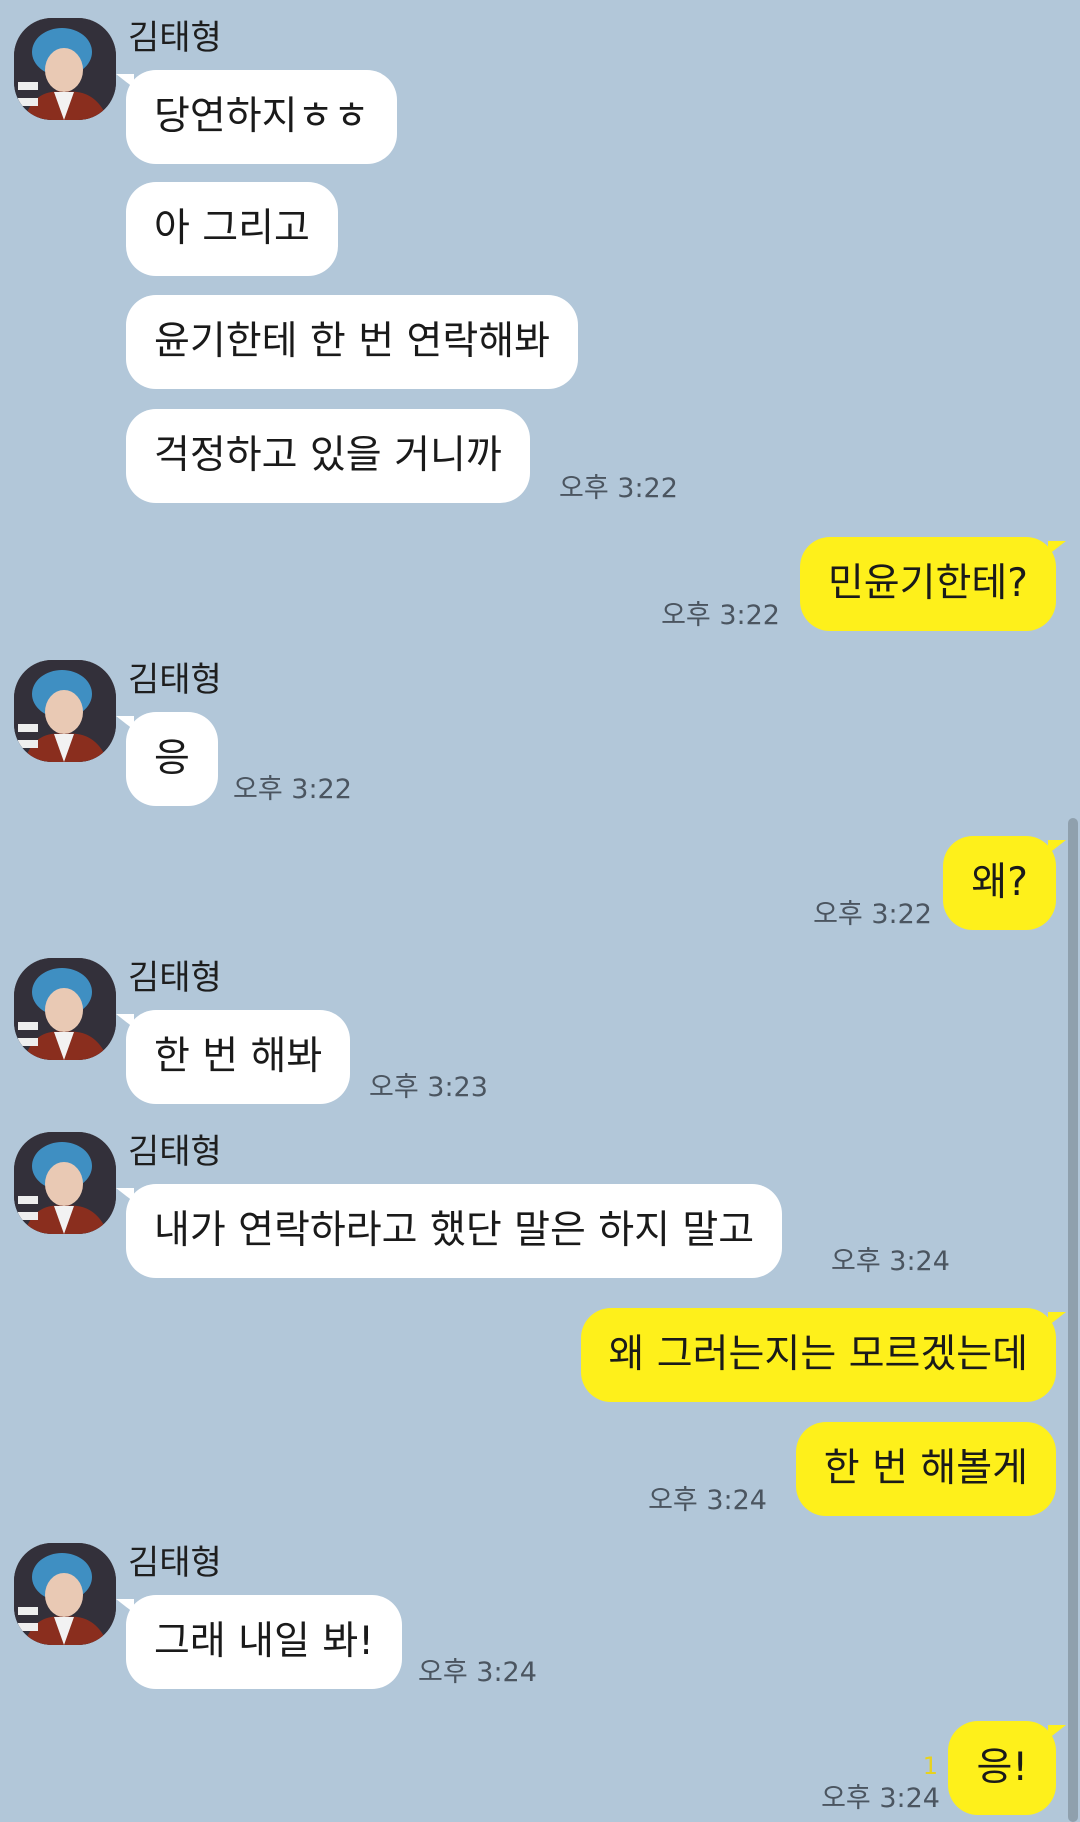 The height and width of the screenshot is (1822, 1080). What do you see at coordinates (328, 456) in the screenshot?
I see `message-bubble: 걱정하고 있을 거니까` at bounding box center [328, 456].